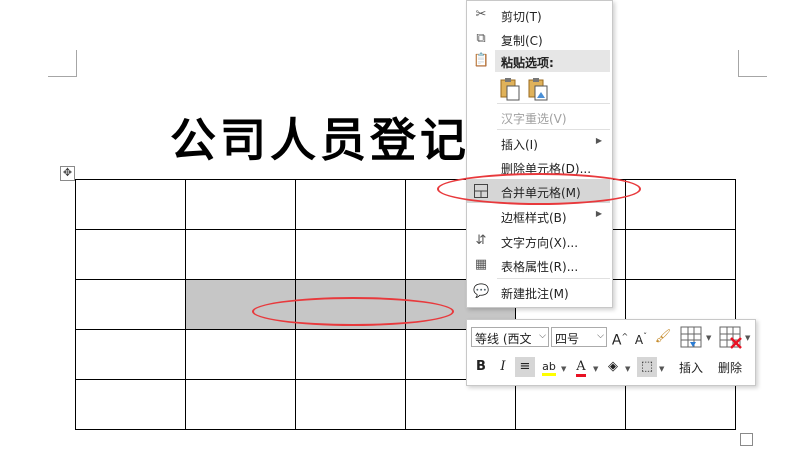 The image size is (791, 469). I want to click on center-align-icon: ≡, so click(525, 366).